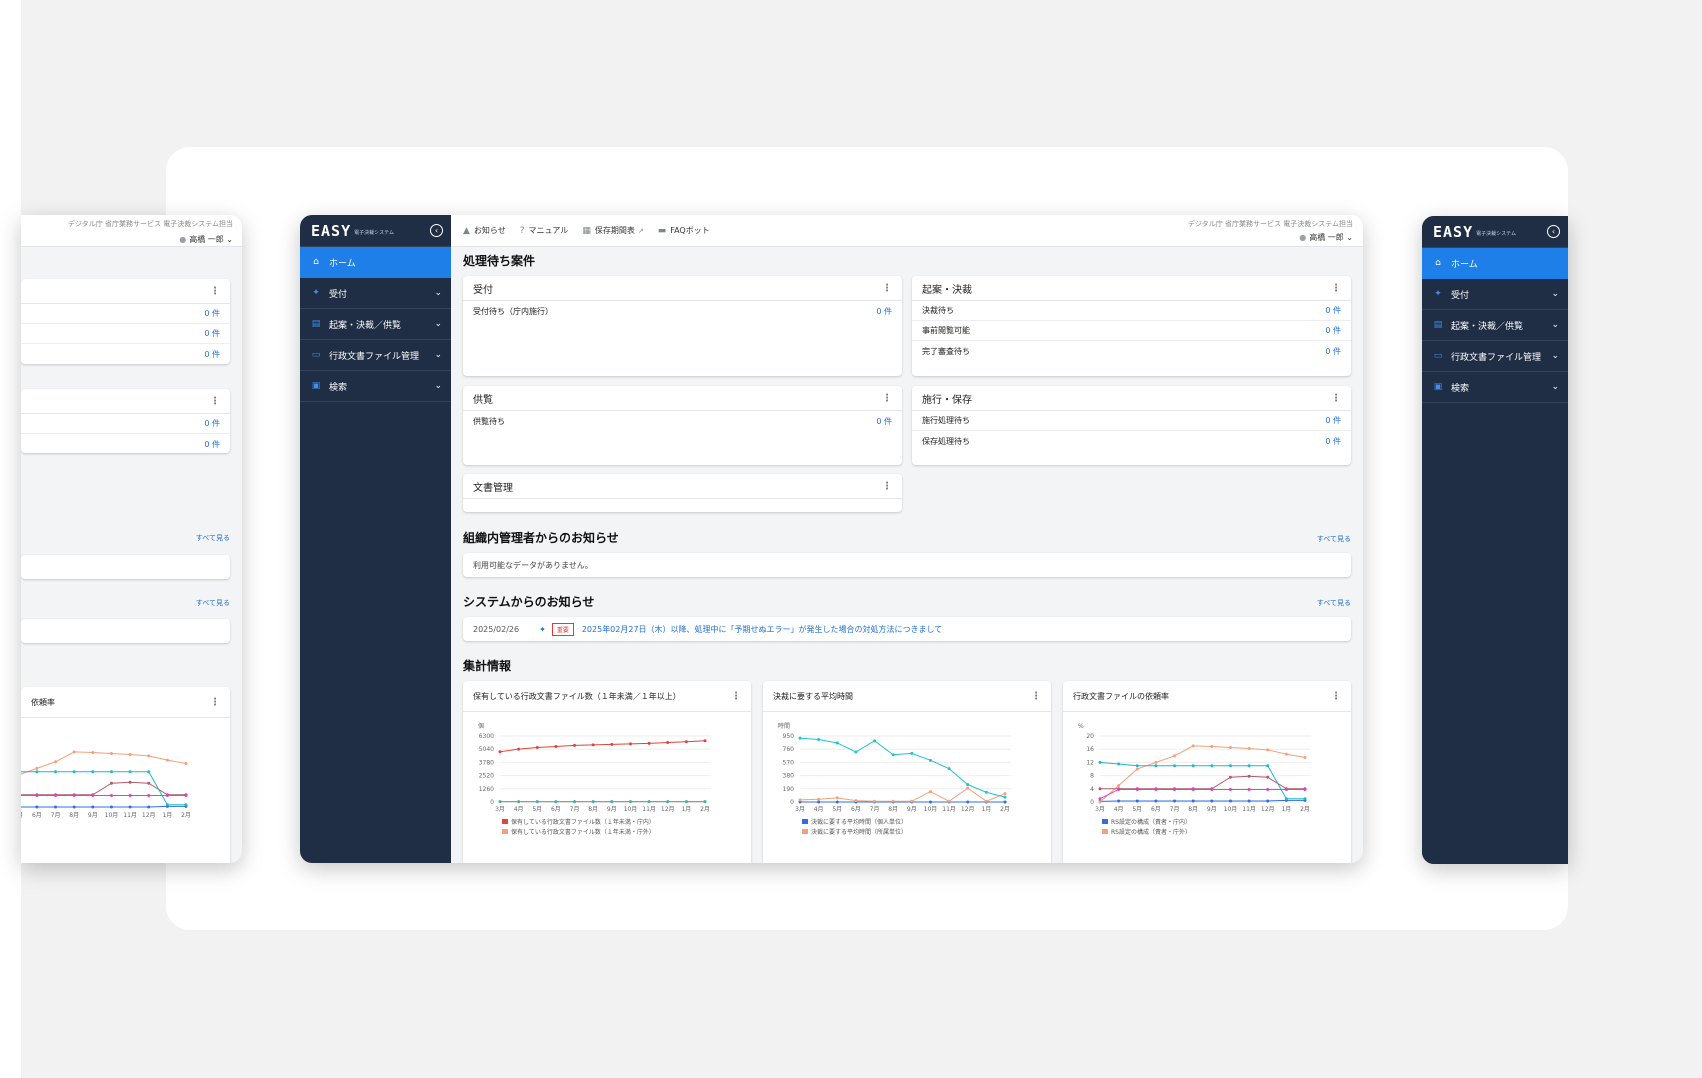 This screenshot has height=1078, width=1702. What do you see at coordinates (1496, 234) in the screenshot?
I see `logo-subtitle: 電子決裁システム` at bounding box center [1496, 234].